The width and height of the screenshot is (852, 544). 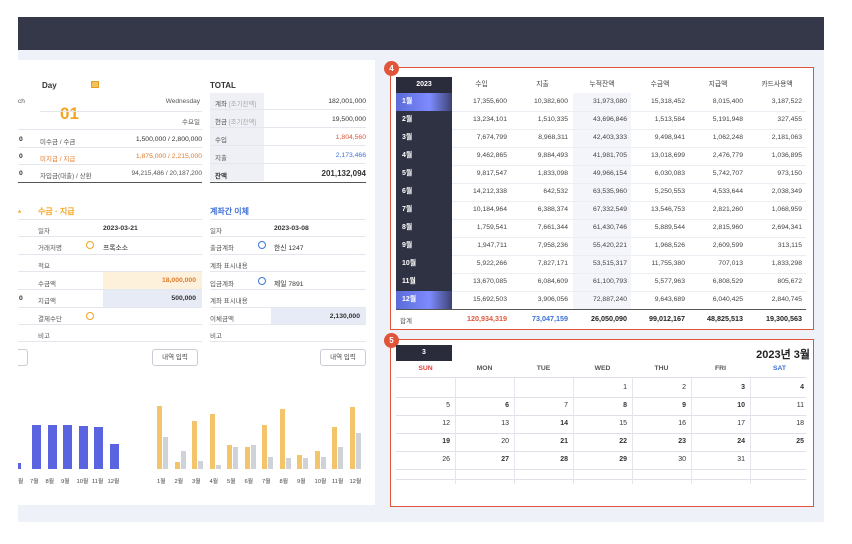 I want to click on table-cell: 7,958,236, so click(x=552, y=245).